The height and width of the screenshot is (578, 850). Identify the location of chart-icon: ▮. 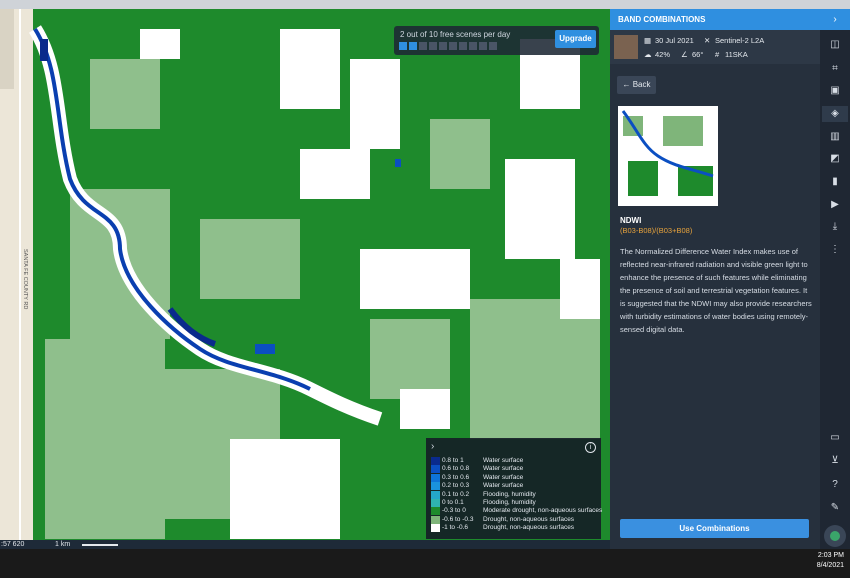
(835, 182).